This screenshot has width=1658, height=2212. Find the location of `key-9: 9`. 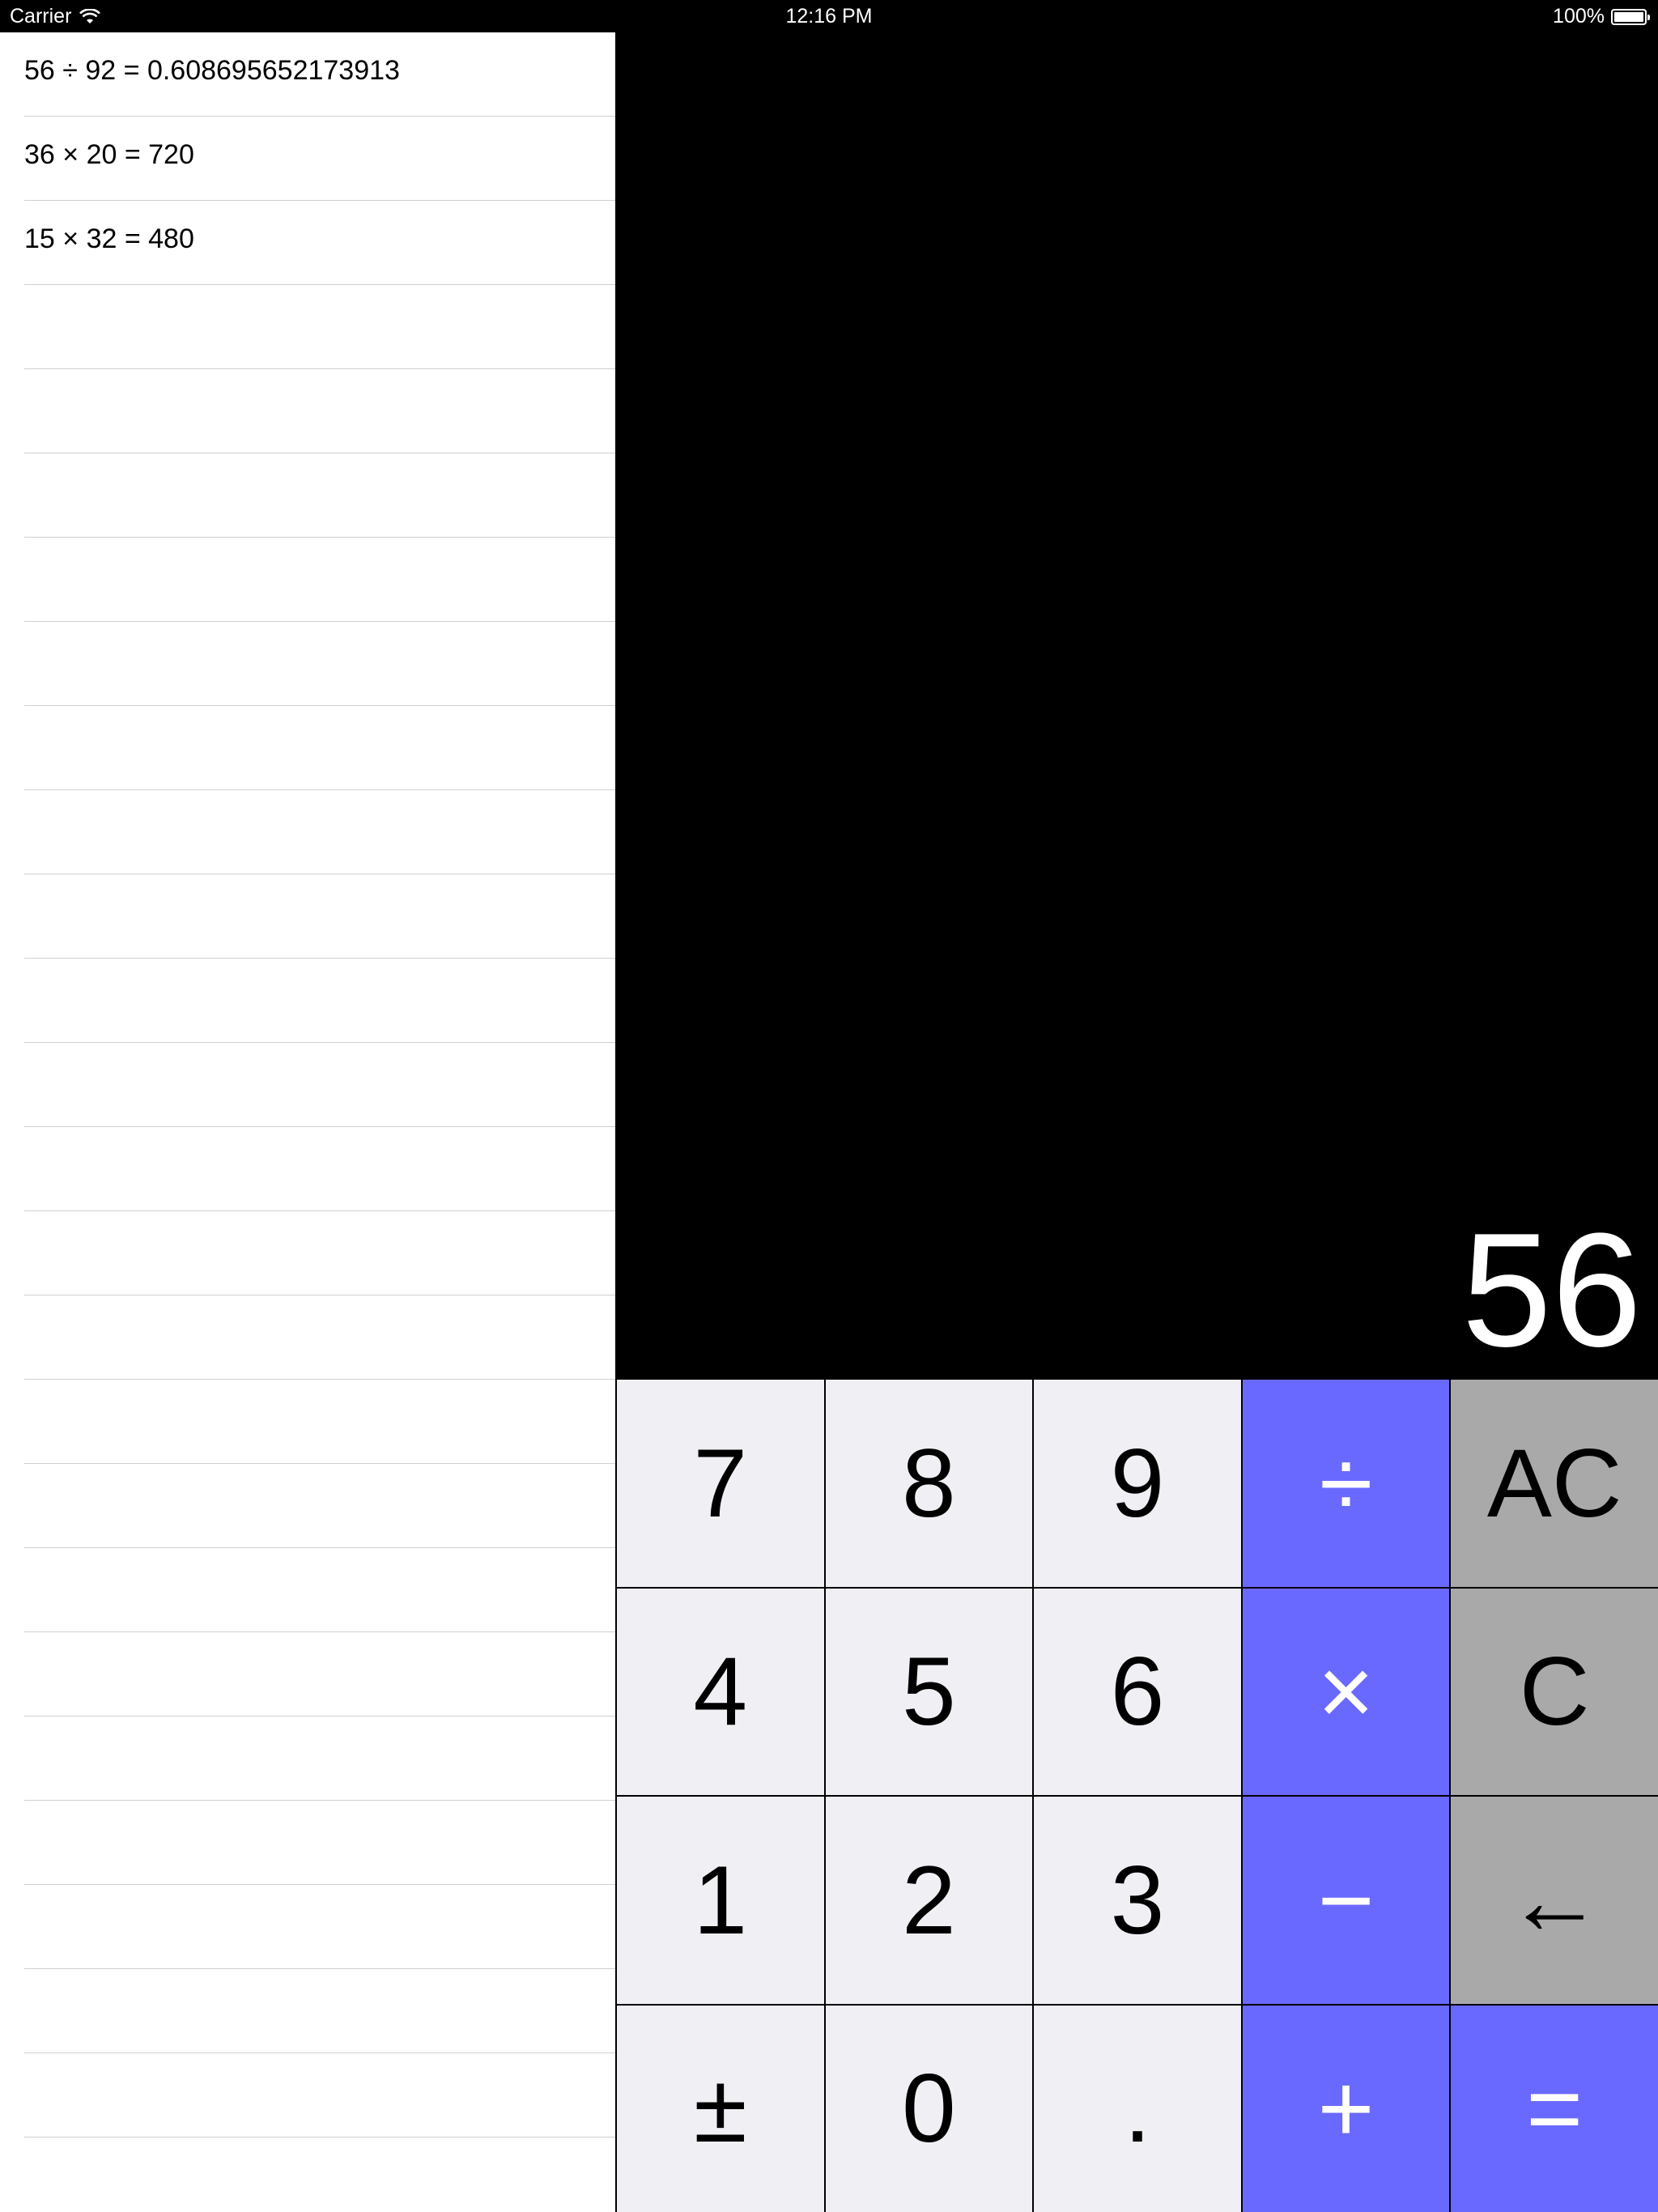

key-9: 9 is located at coordinates (1137, 1483).